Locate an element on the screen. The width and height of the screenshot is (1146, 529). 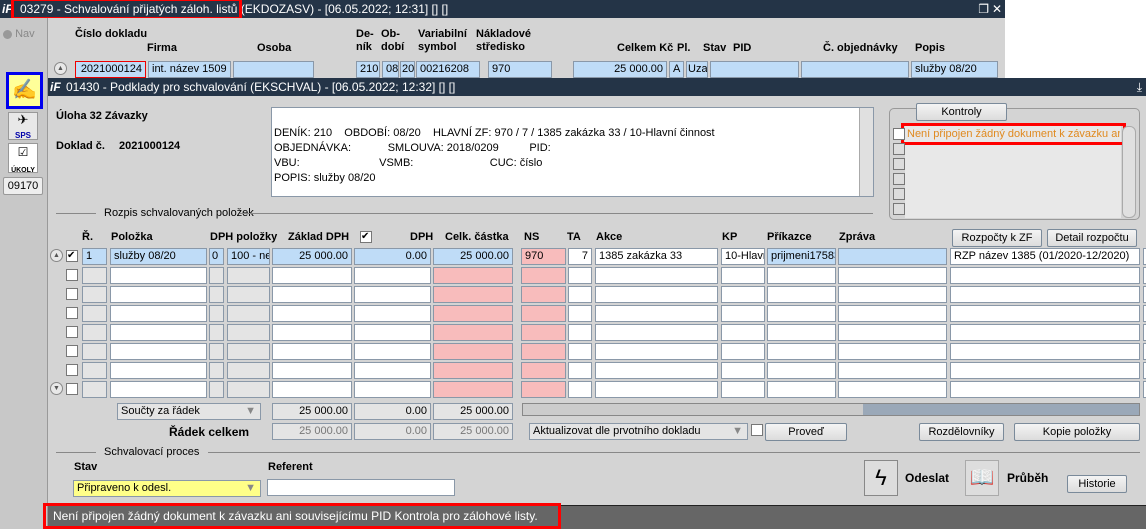
close-icon: ✕ is located at coordinates (997, 9).